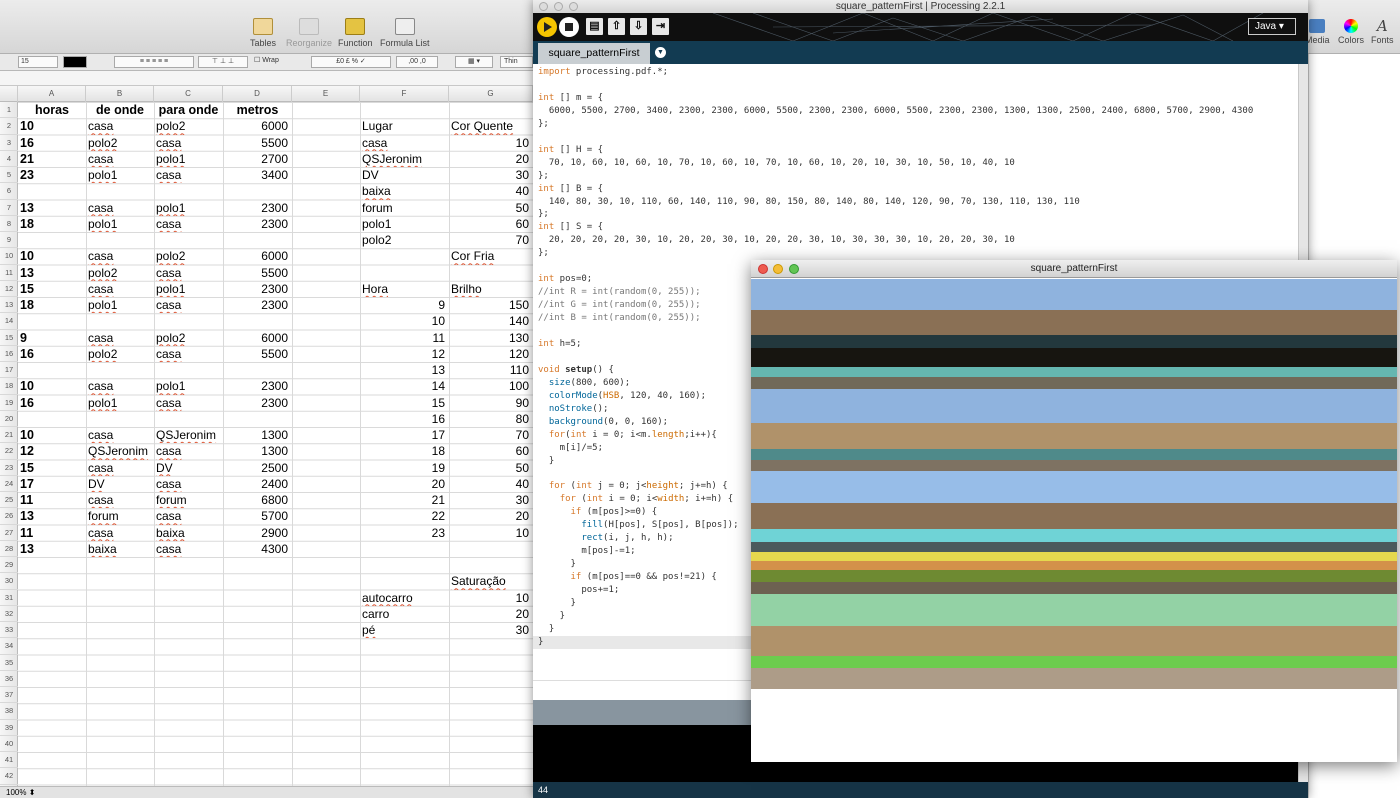  I want to click on cell-g15: 130, so click(491, 338).